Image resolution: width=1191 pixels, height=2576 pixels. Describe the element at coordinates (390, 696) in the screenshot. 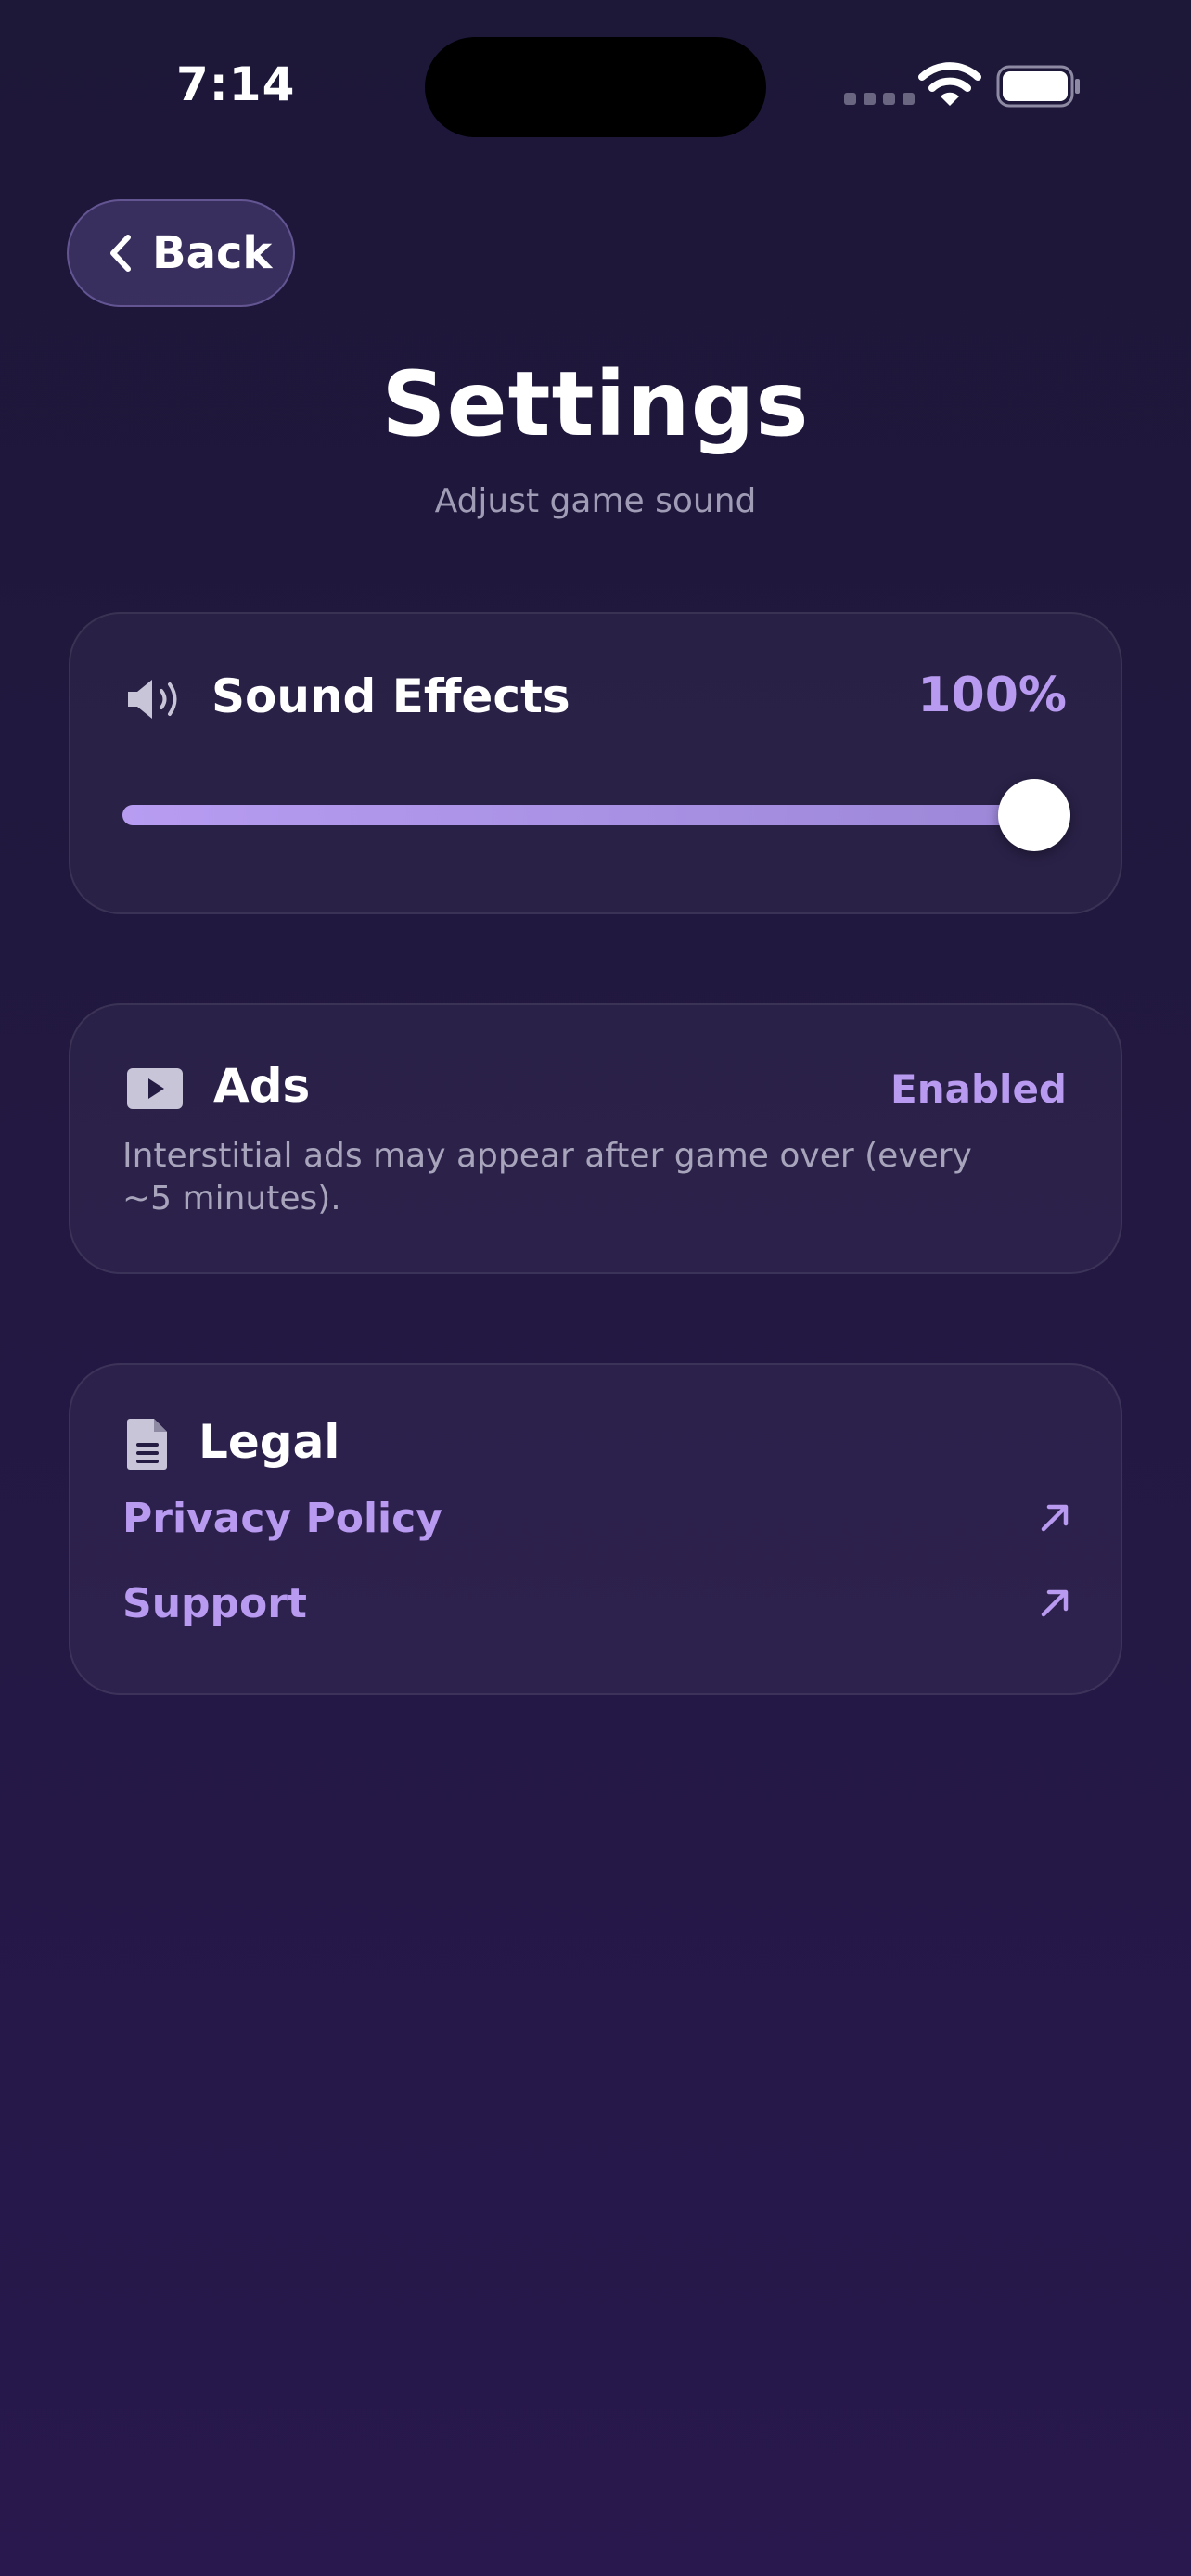

I see `sound-effects-label: Sound Effects` at that location.